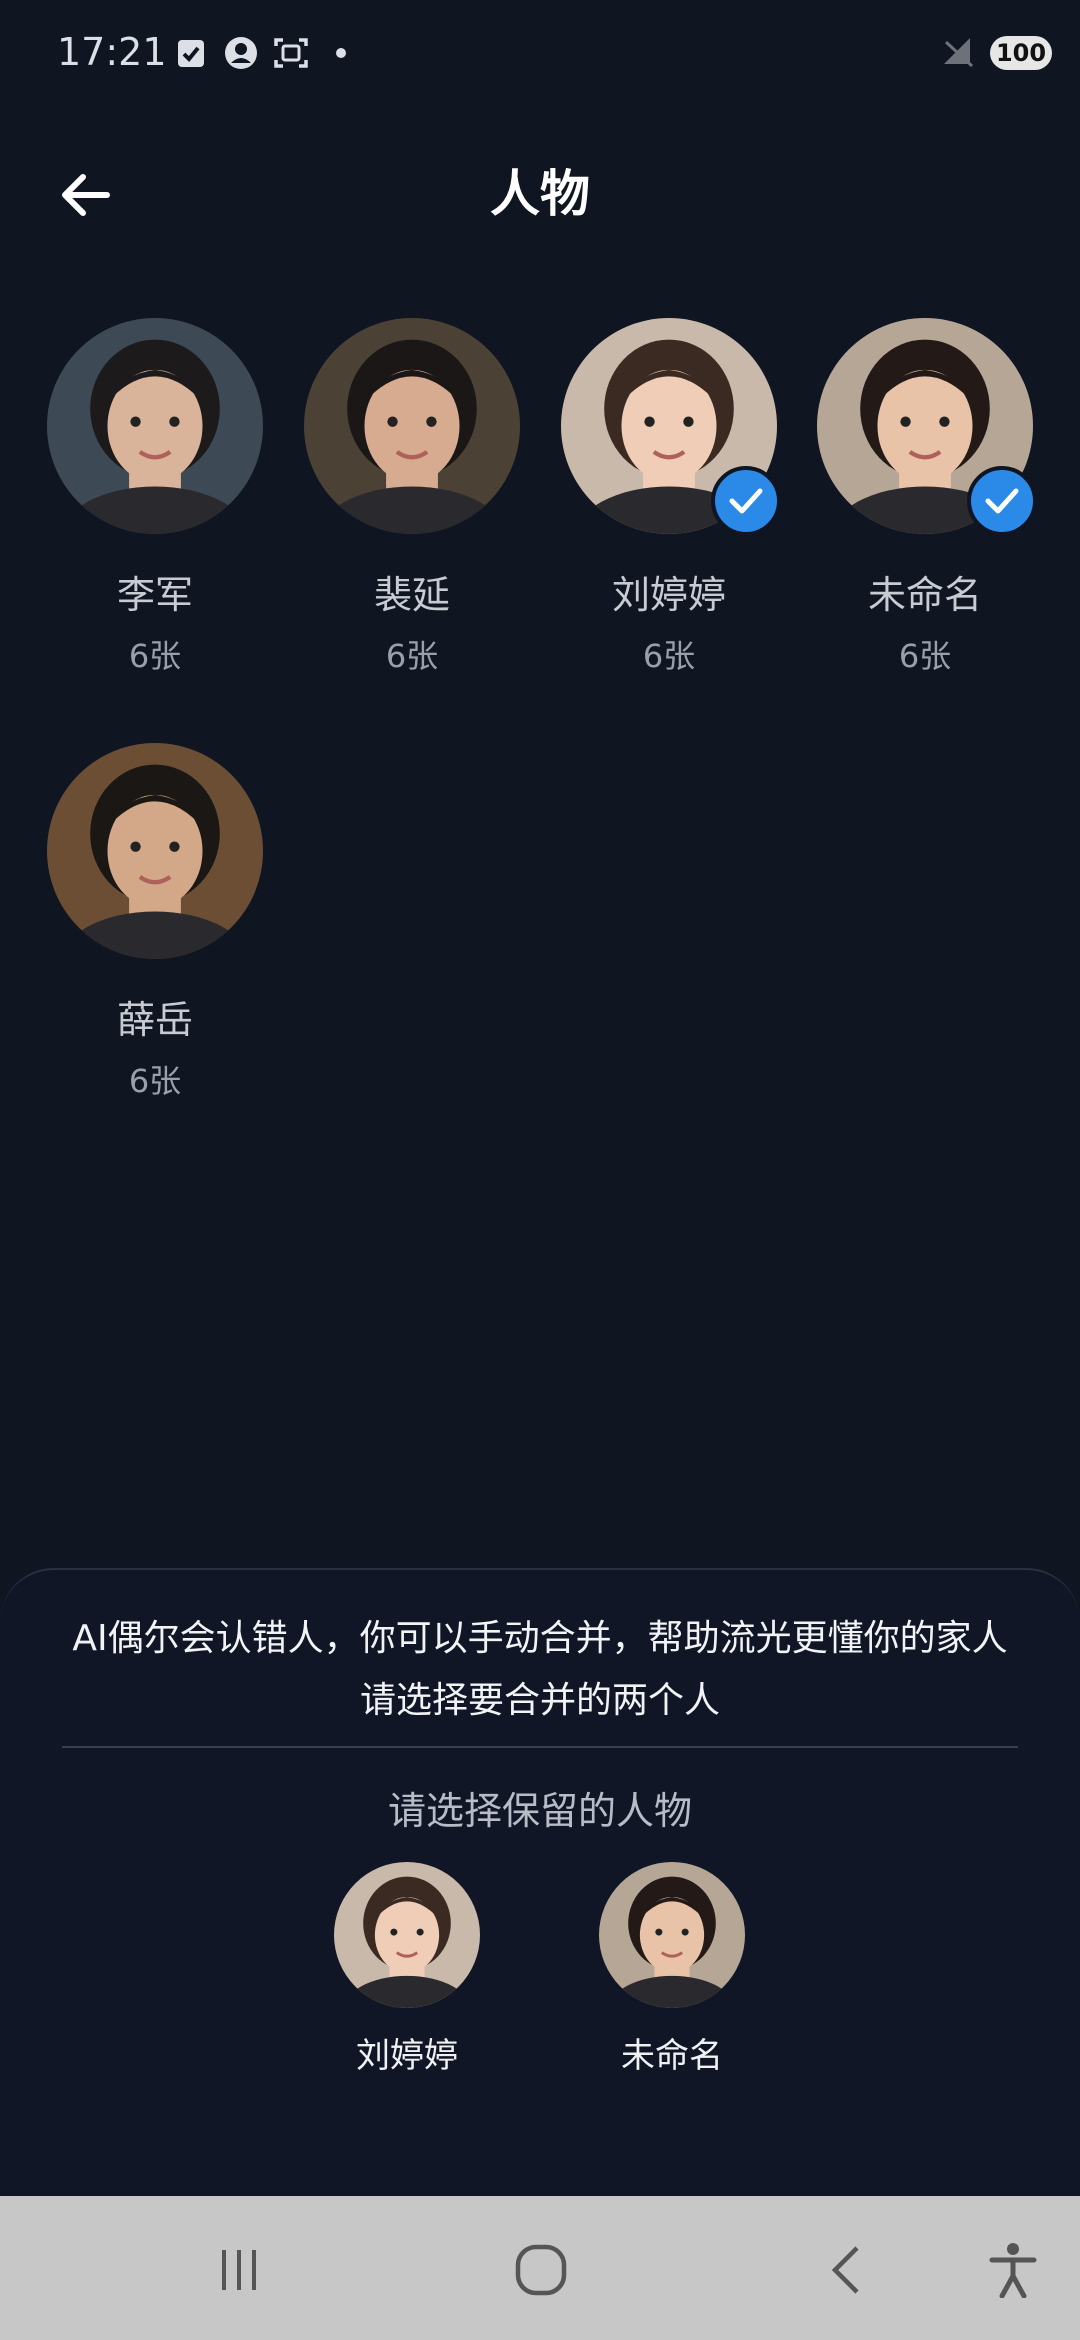 The height and width of the screenshot is (2340, 1080). Describe the element at coordinates (672, 2056) in the screenshot. I see `keep-choice-name: 未命名` at that location.